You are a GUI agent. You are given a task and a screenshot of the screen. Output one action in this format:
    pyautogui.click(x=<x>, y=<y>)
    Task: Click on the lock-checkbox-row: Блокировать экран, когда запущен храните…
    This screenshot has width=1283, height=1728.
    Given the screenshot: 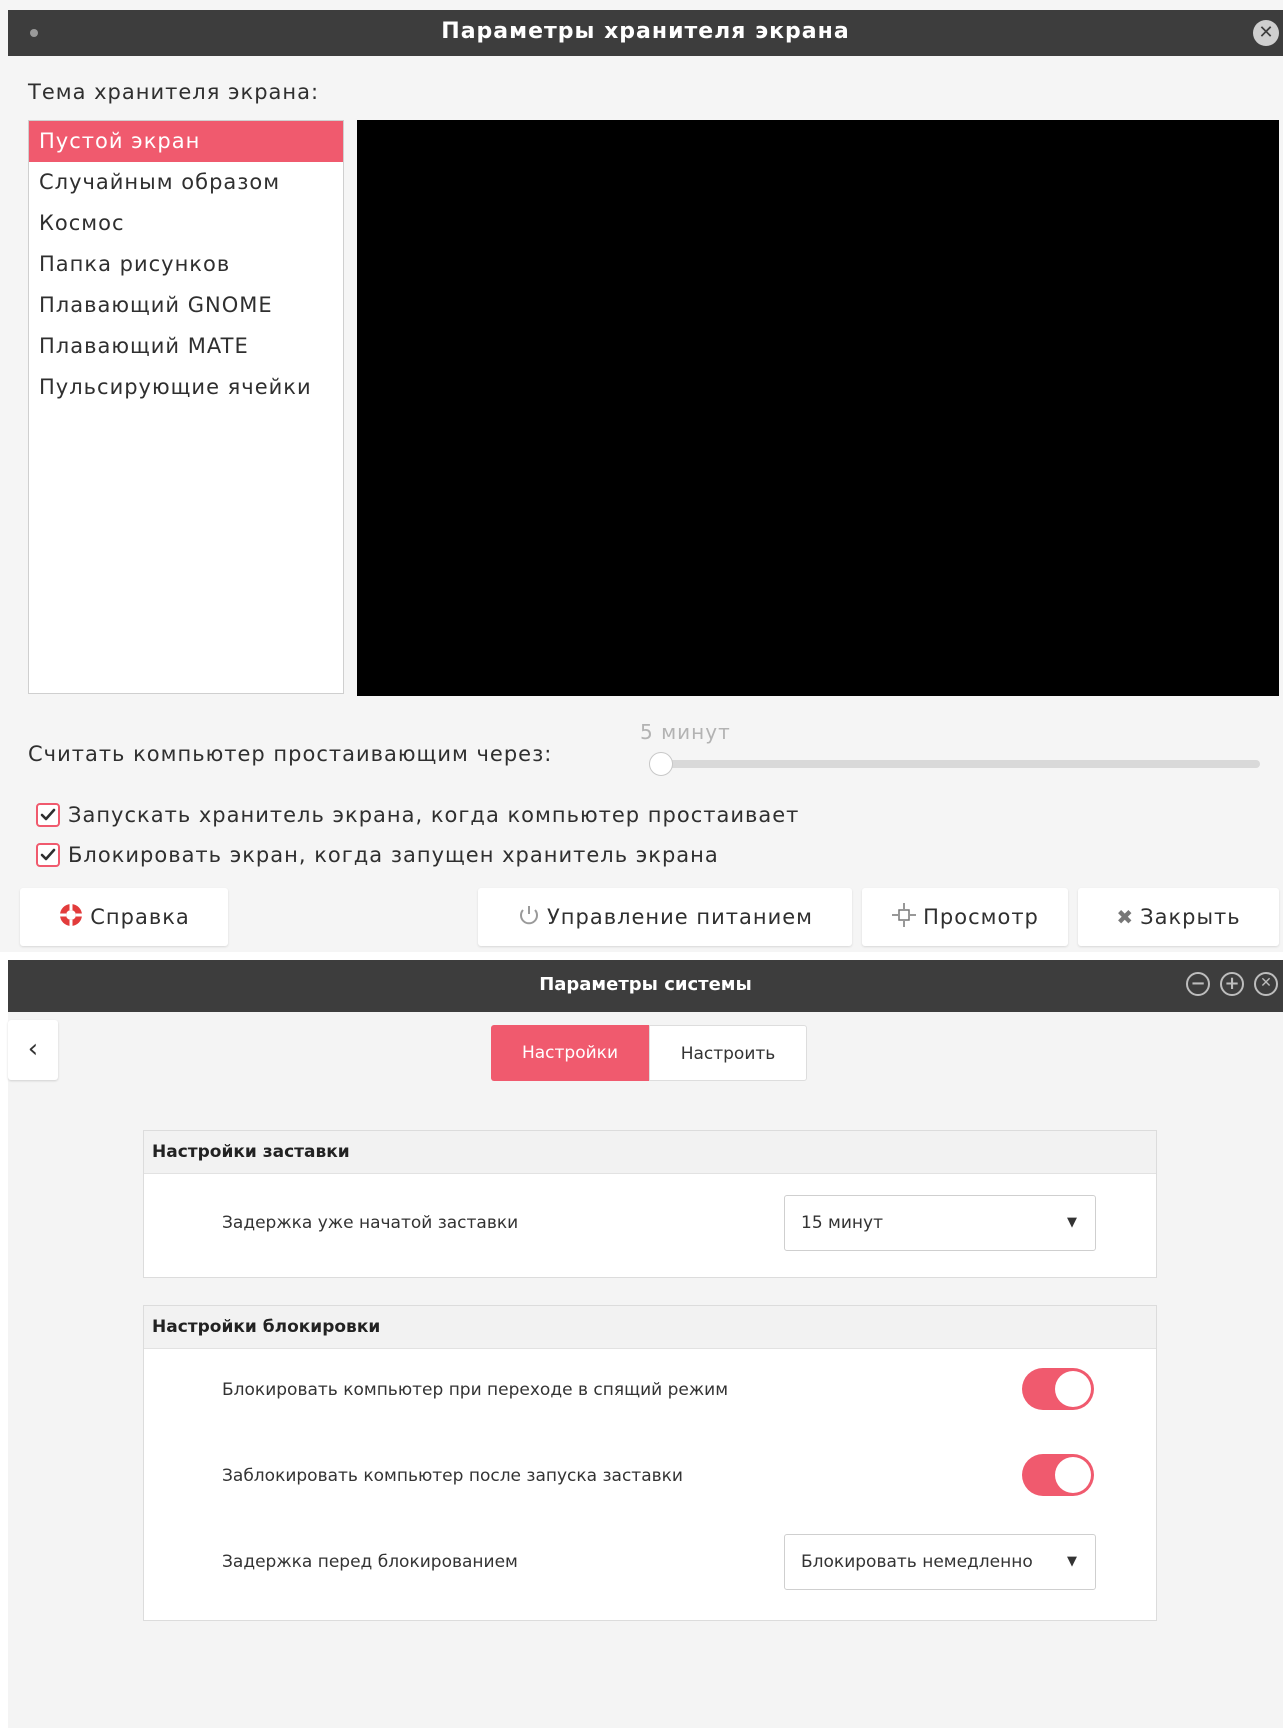 What is the action you would take?
    pyautogui.click(x=377, y=855)
    